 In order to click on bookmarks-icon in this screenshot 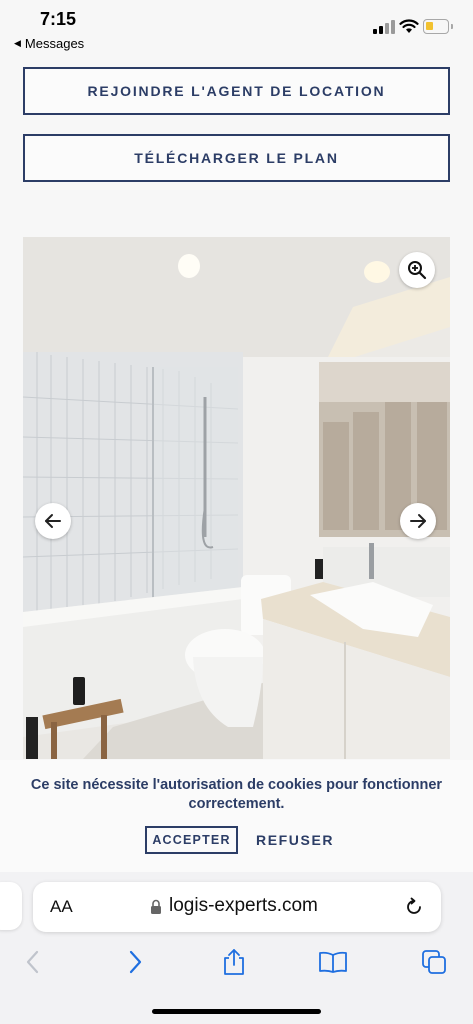, I will do `click(333, 962)`.